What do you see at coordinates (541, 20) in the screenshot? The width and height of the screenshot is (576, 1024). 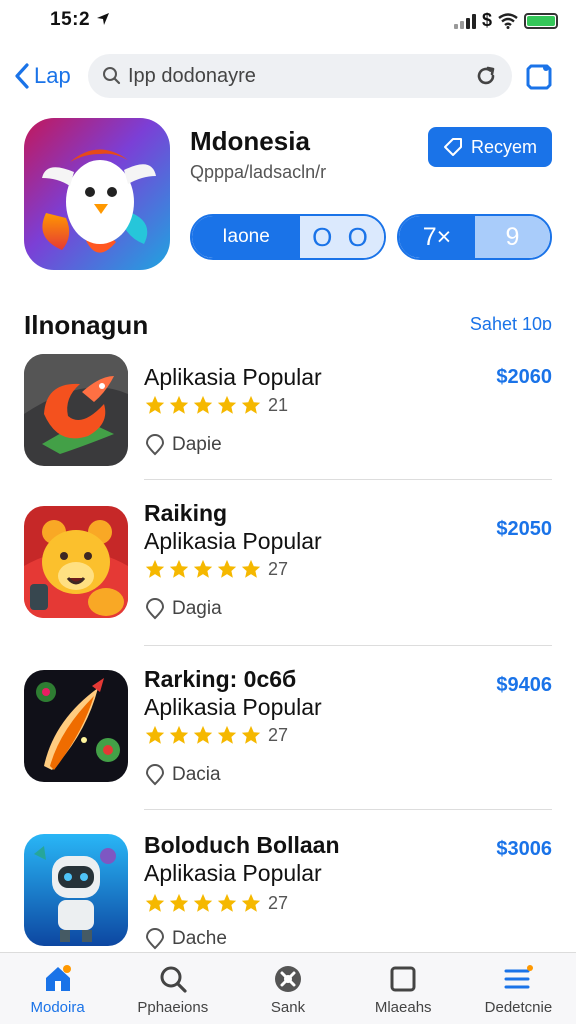 I see `battery-icon` at bounding box center [541, 20].